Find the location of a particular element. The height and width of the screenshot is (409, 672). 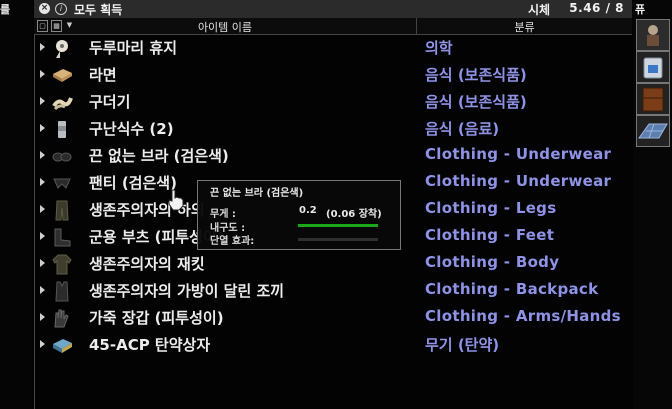

item-name: 구난식수 (2) is located at coordinates (131, 129).